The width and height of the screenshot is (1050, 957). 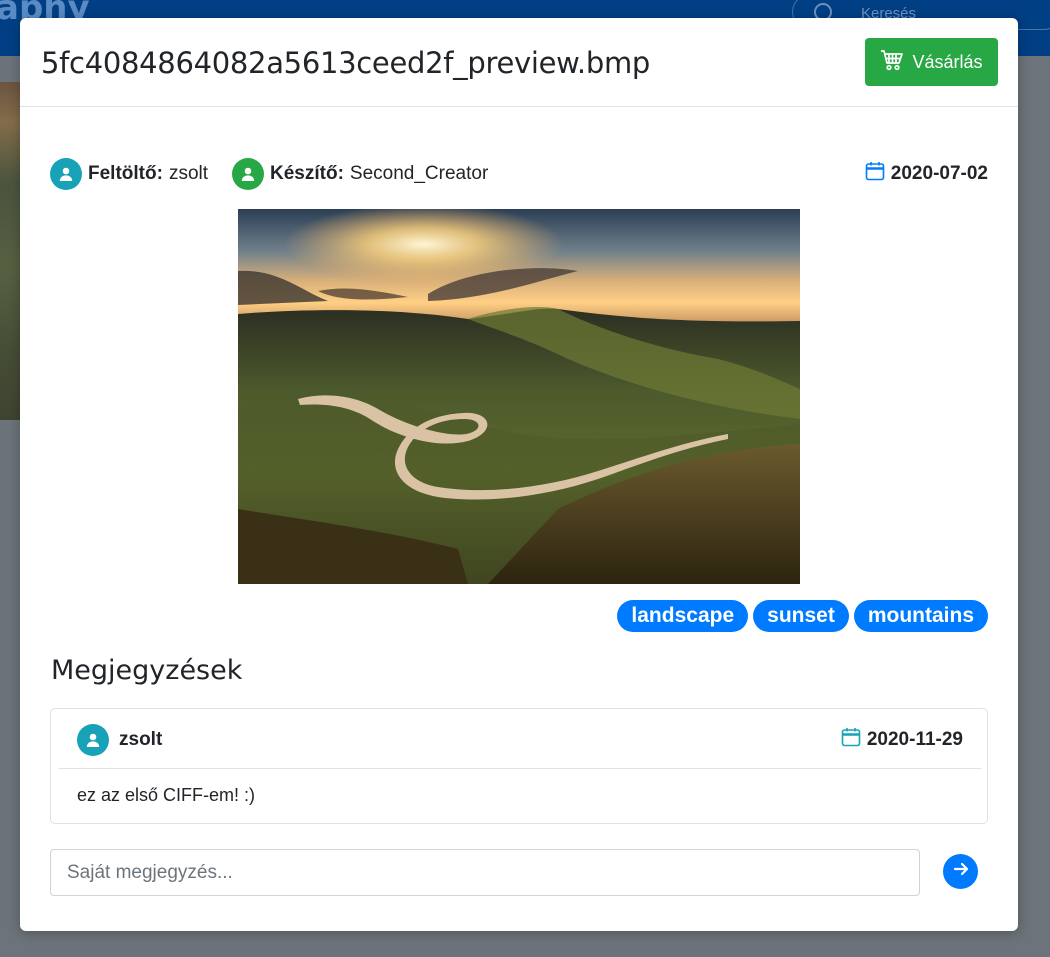 I want to click on arrow-right-icon, so click(x=961, y=871).